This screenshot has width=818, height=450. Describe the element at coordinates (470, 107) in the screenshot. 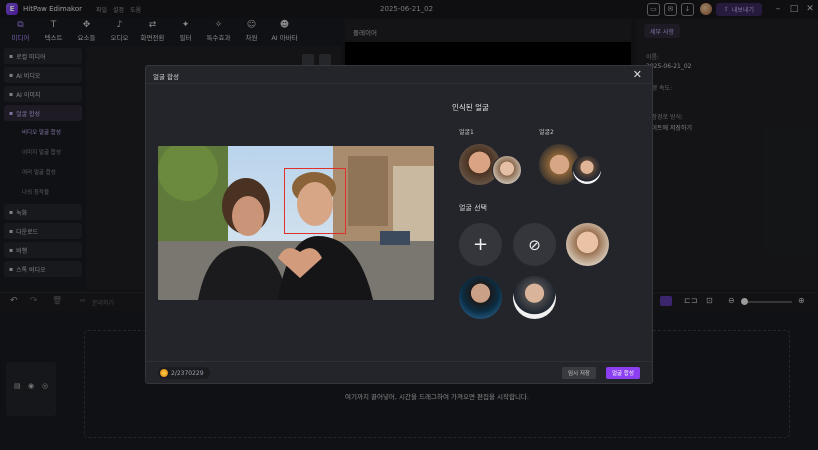

I see `recognized-faces-title: 인식된 얼굴` at that location.